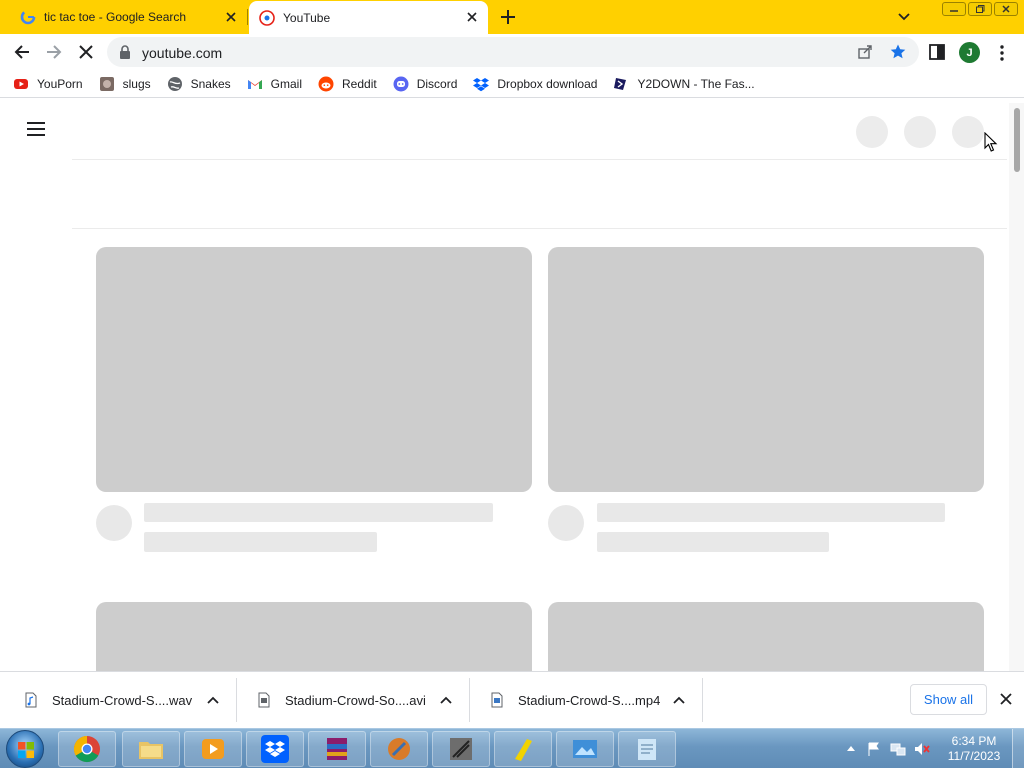 The image size is (1024, 768). I want to click on close-window-button, so click(1006, 9).